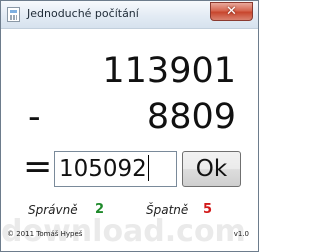 The width and height of the screenshot is (320, 252). Describe the element at coordinates (45, 234) in the screenshot. I see `copyright-text: © 2011 Tomáš Hypeš` at that location.